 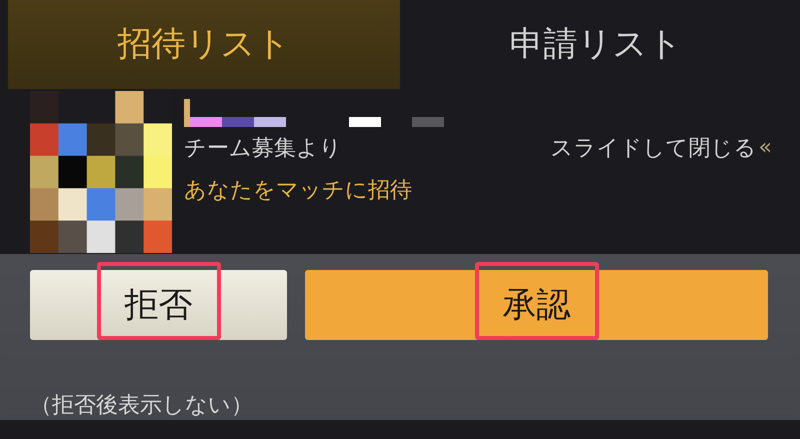 What do you see at coordinates (765, 147) in the screenshot?
I see `double-chevron-icon: «` at bounding box center [765, 147].